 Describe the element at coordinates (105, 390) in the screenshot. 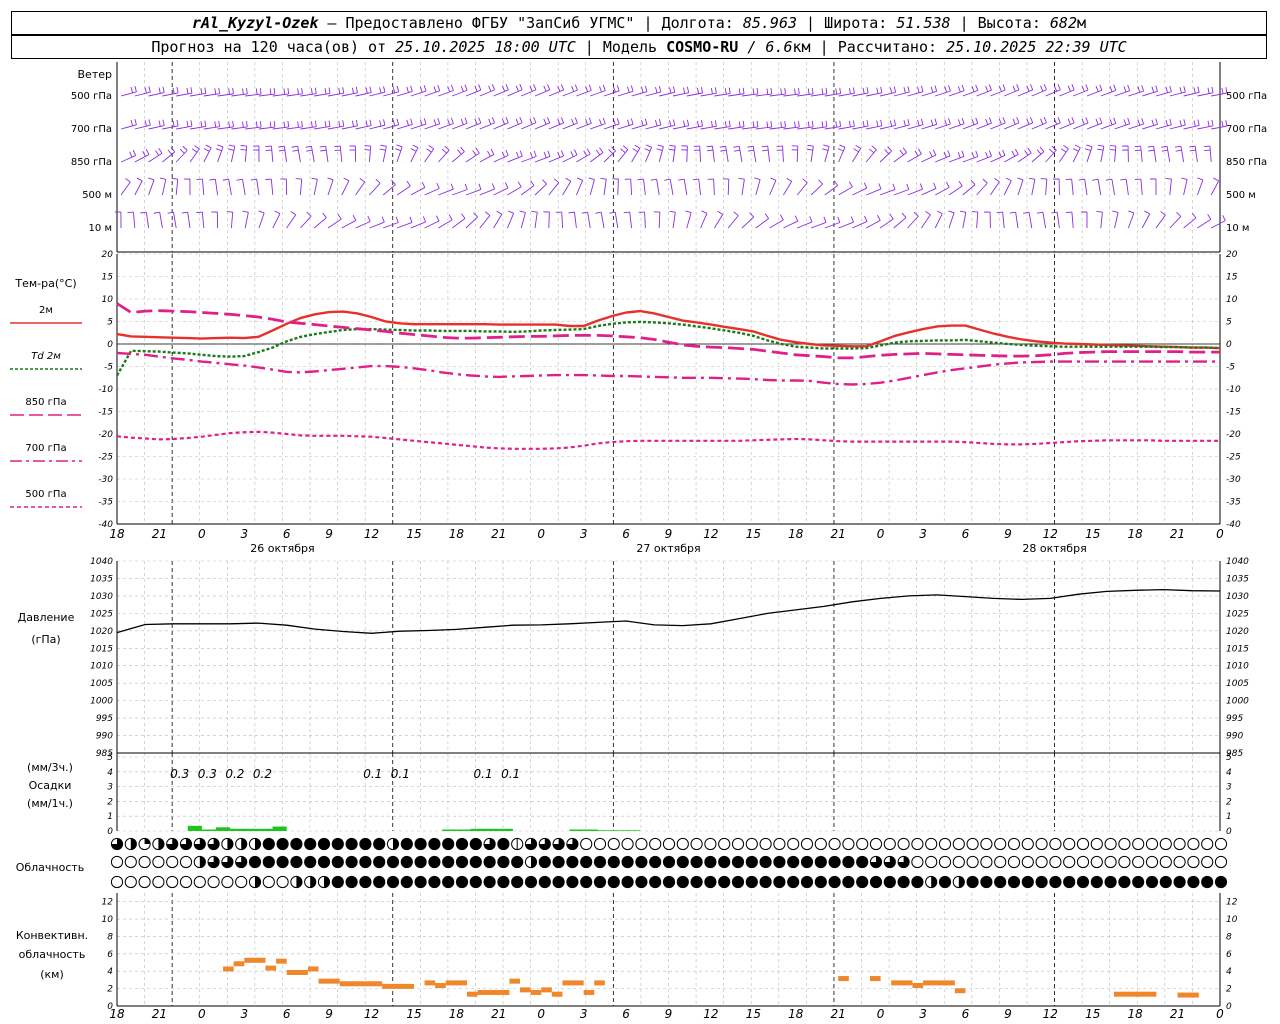

I see `temp-ytick-left: -10` at that location.